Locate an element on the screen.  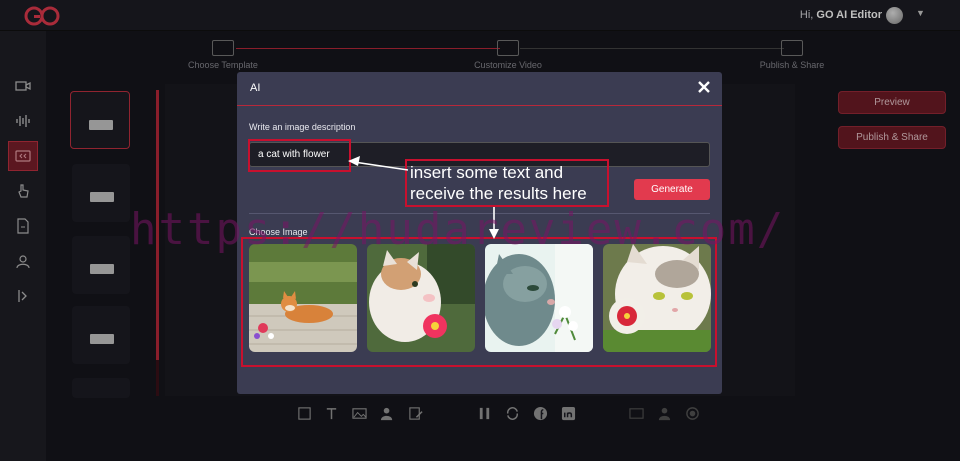
generate-button: Generate is located at coordinates (672, 189).